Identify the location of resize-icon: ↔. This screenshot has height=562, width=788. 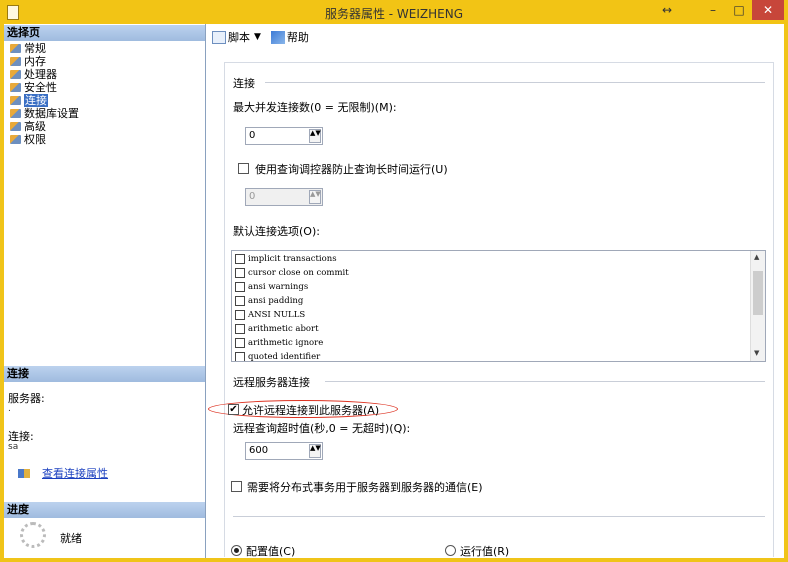
(667, 10).